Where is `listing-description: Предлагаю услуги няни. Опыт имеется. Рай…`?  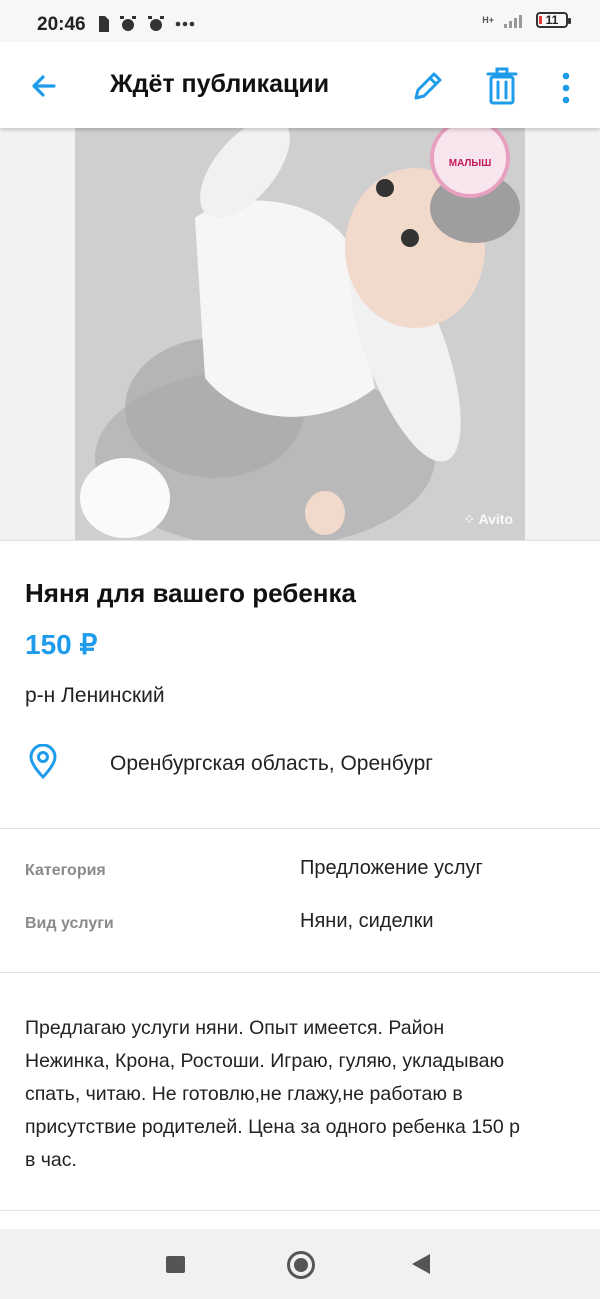
listing-description: Предлагаю услуги няни. Опыт имеется. Рай… is located at coordinates (273, 1094).